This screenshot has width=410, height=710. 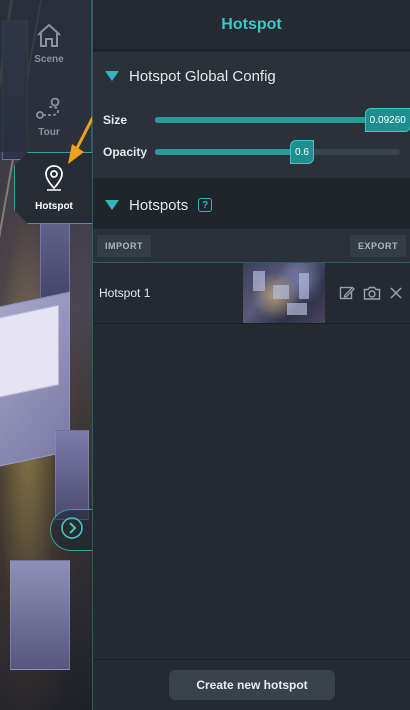 I want to click on edit-icon, so click(x=347, y=293).